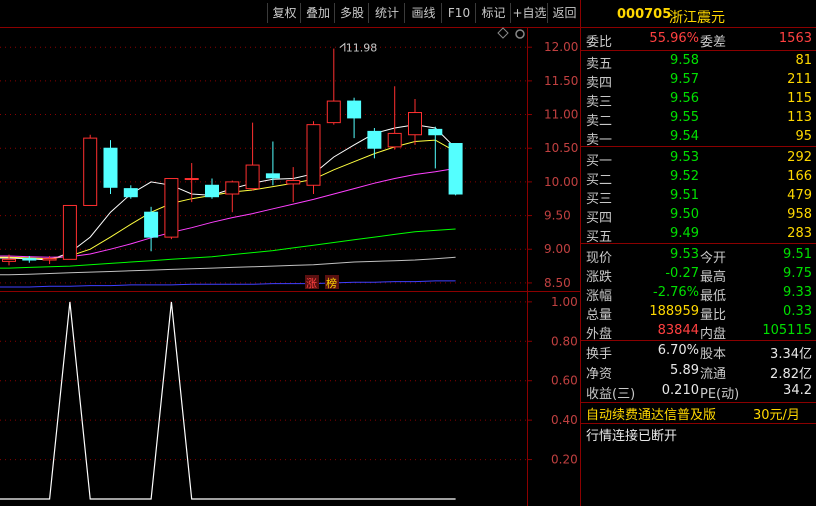  Describe the element at coordinates (564, 302) in the screenshot. I see `y-tick-label: 1.00` at that location.